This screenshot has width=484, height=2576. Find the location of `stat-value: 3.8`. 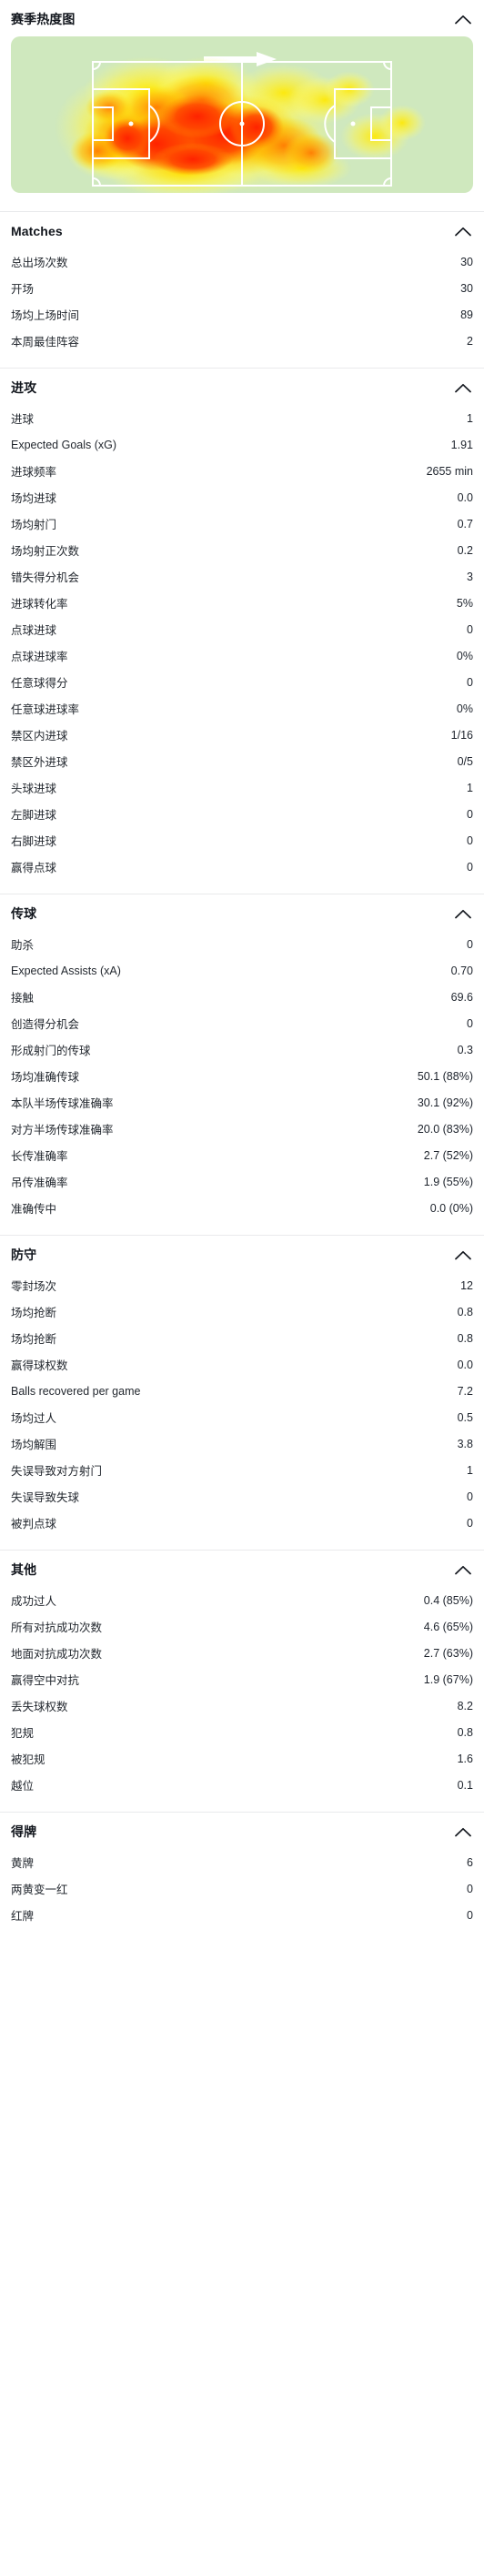

stat-value: 3.8 is located at coordinates (465, 1443).